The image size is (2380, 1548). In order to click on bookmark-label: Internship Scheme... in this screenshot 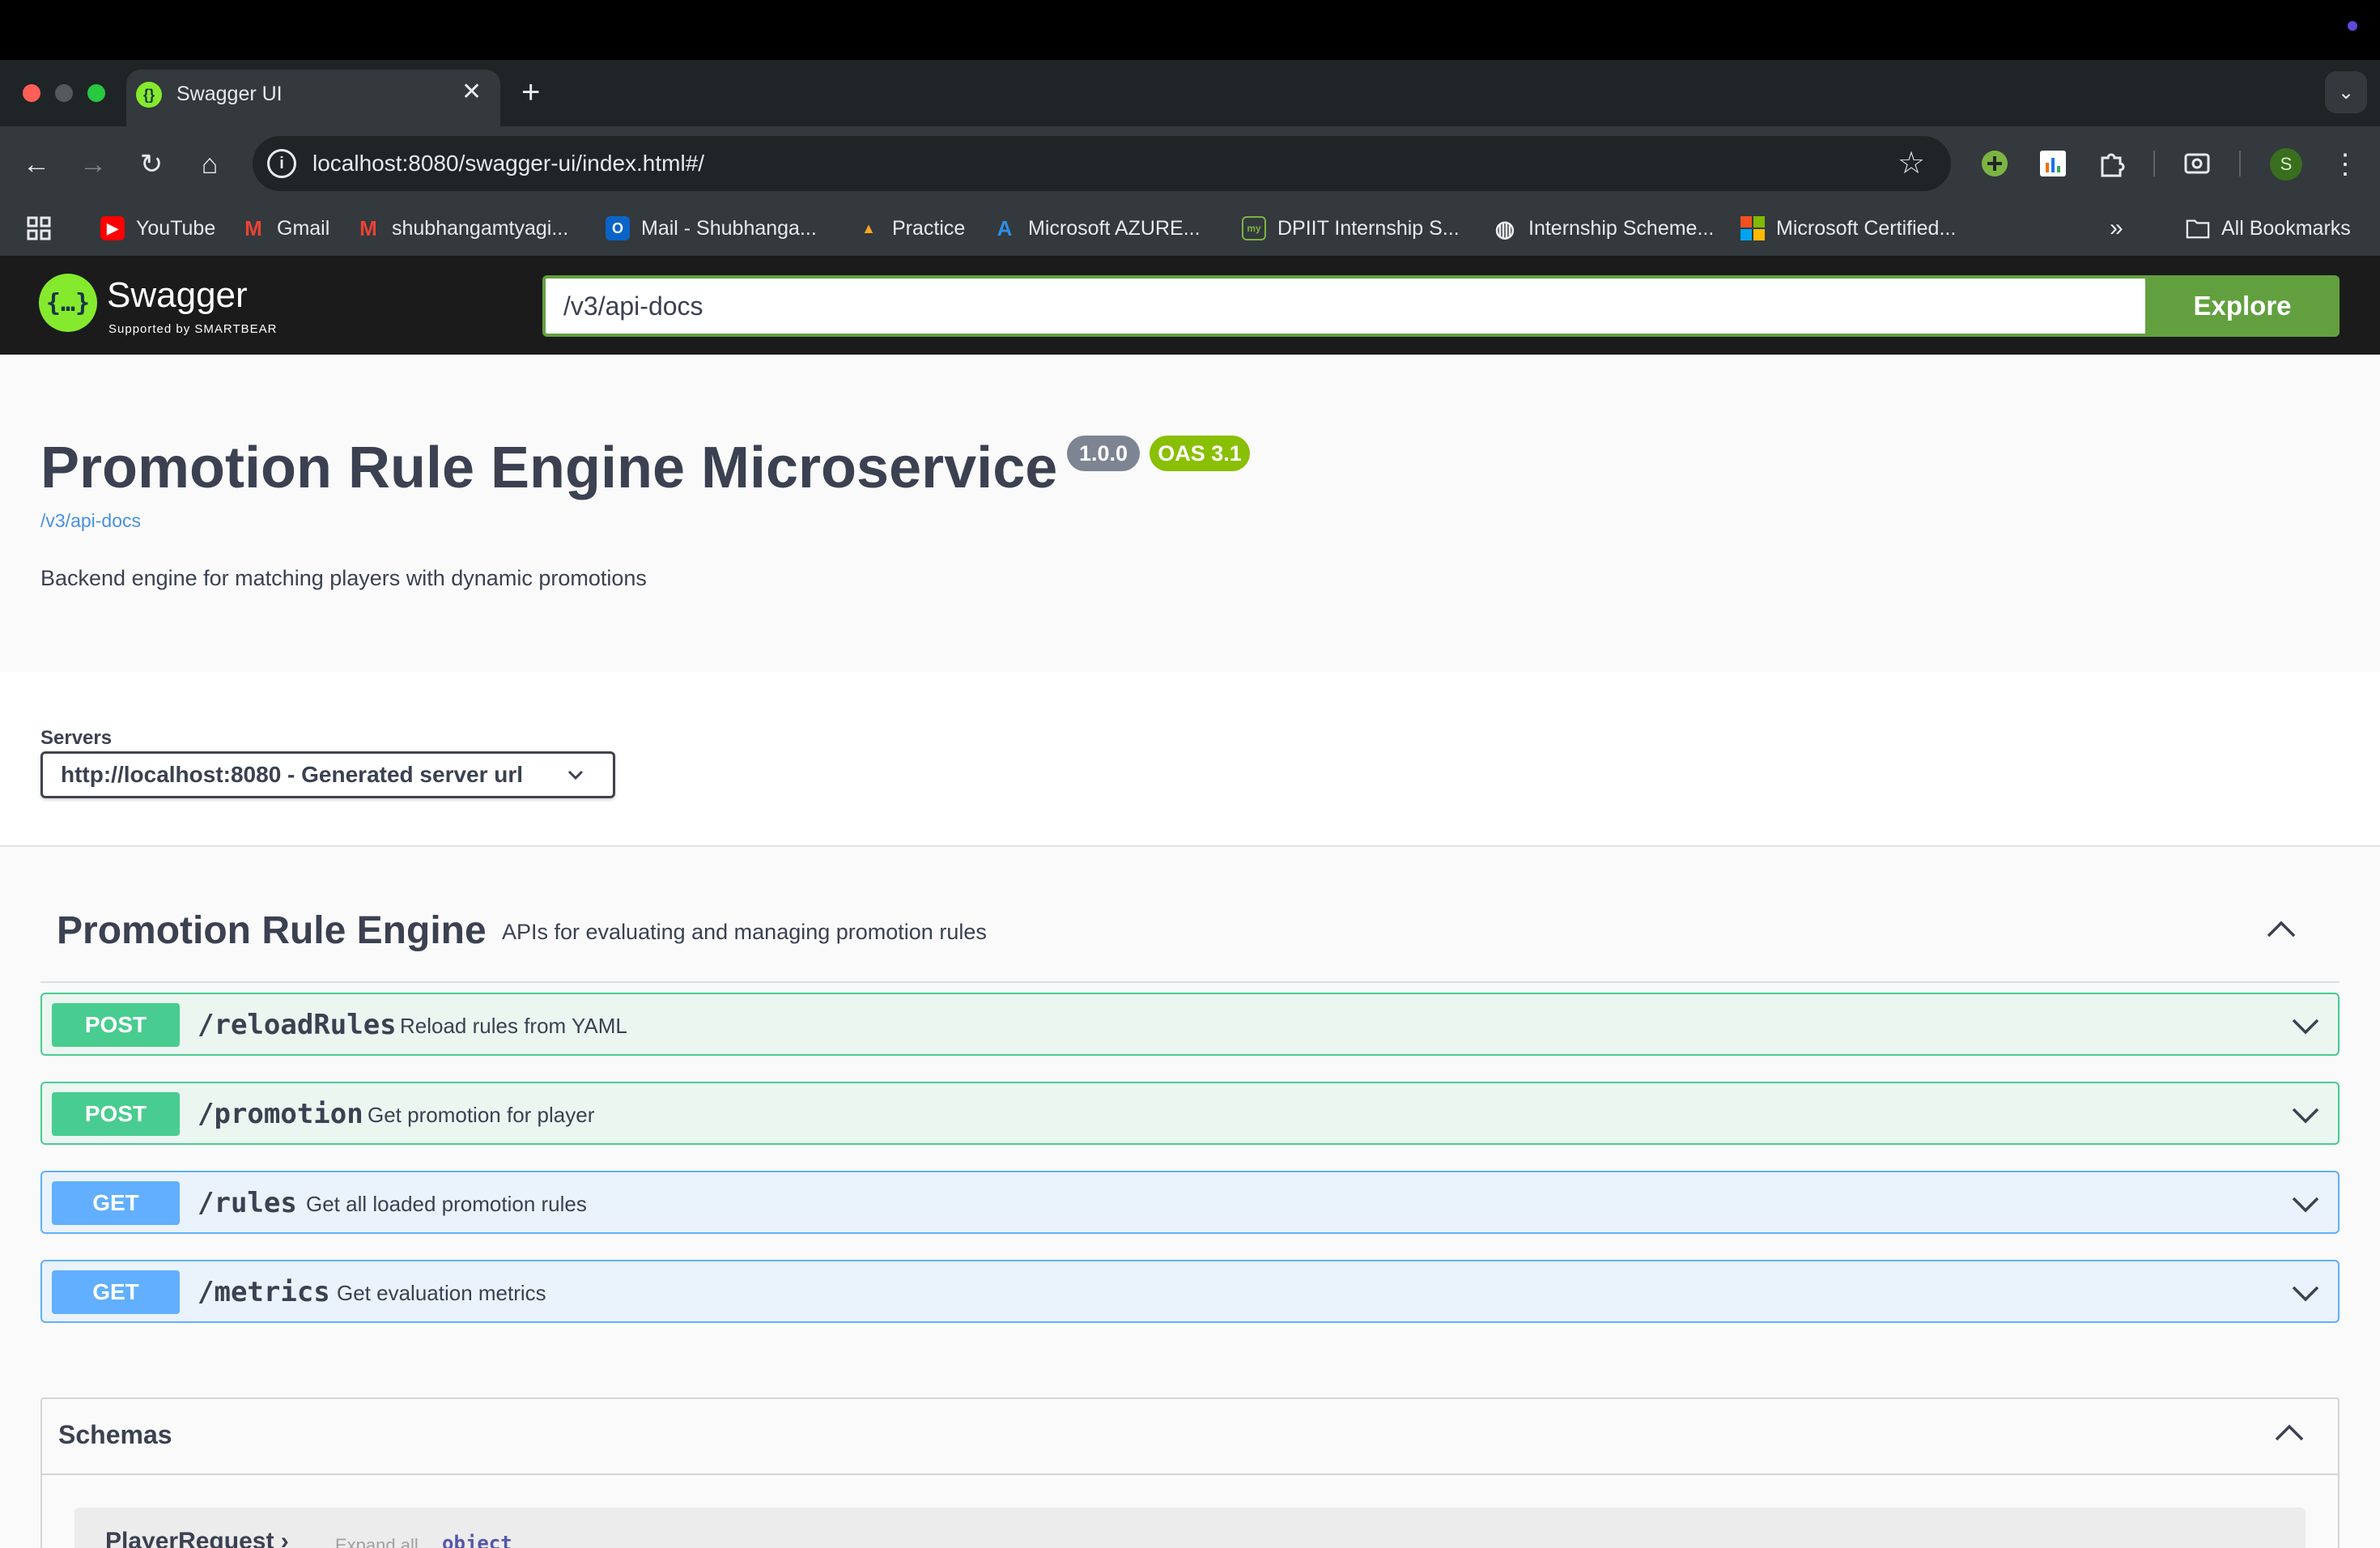, I will do `click(1621, 228)`.